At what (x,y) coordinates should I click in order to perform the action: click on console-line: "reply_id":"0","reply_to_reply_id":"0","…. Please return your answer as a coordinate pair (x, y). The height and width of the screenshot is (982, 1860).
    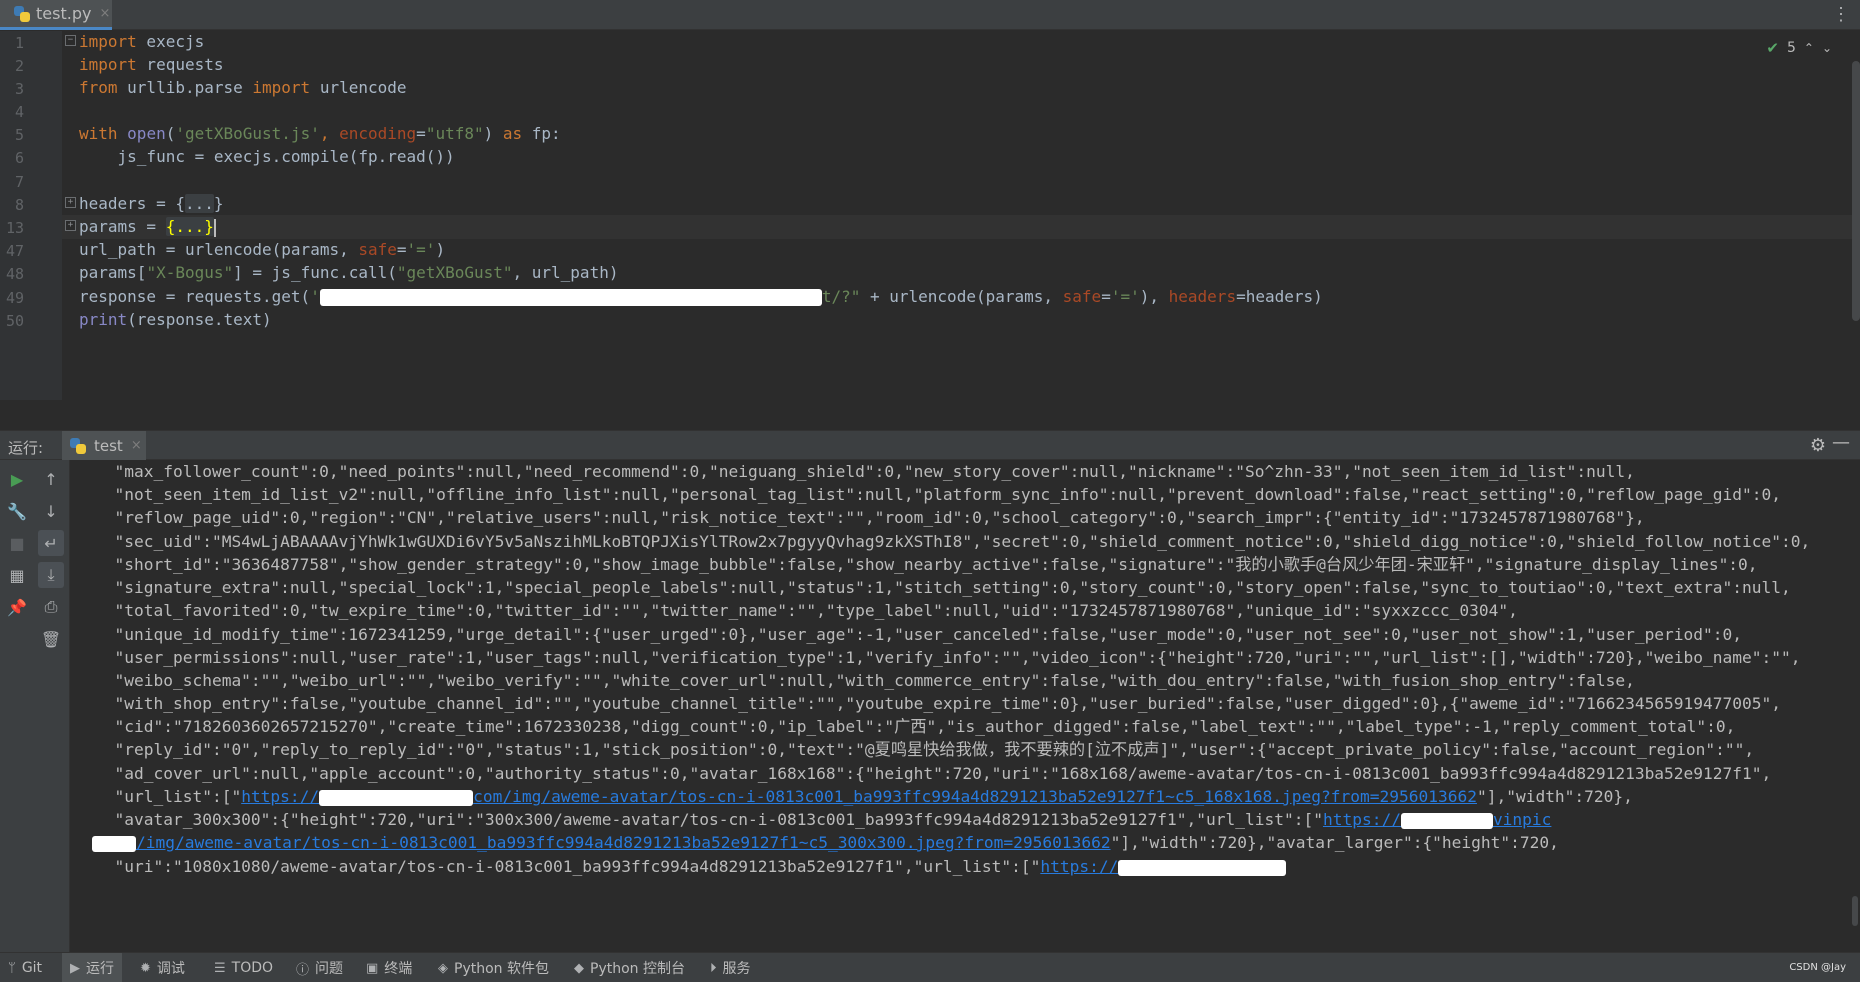
    Looking at the image, I should click on (925, 749).